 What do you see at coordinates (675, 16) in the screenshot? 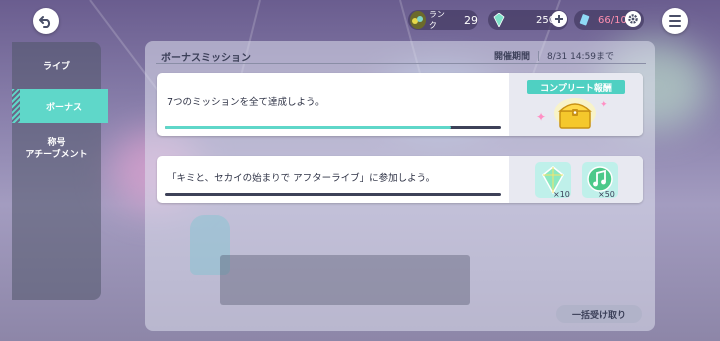
I see `menu-icon` at bounding box center [675, 16].